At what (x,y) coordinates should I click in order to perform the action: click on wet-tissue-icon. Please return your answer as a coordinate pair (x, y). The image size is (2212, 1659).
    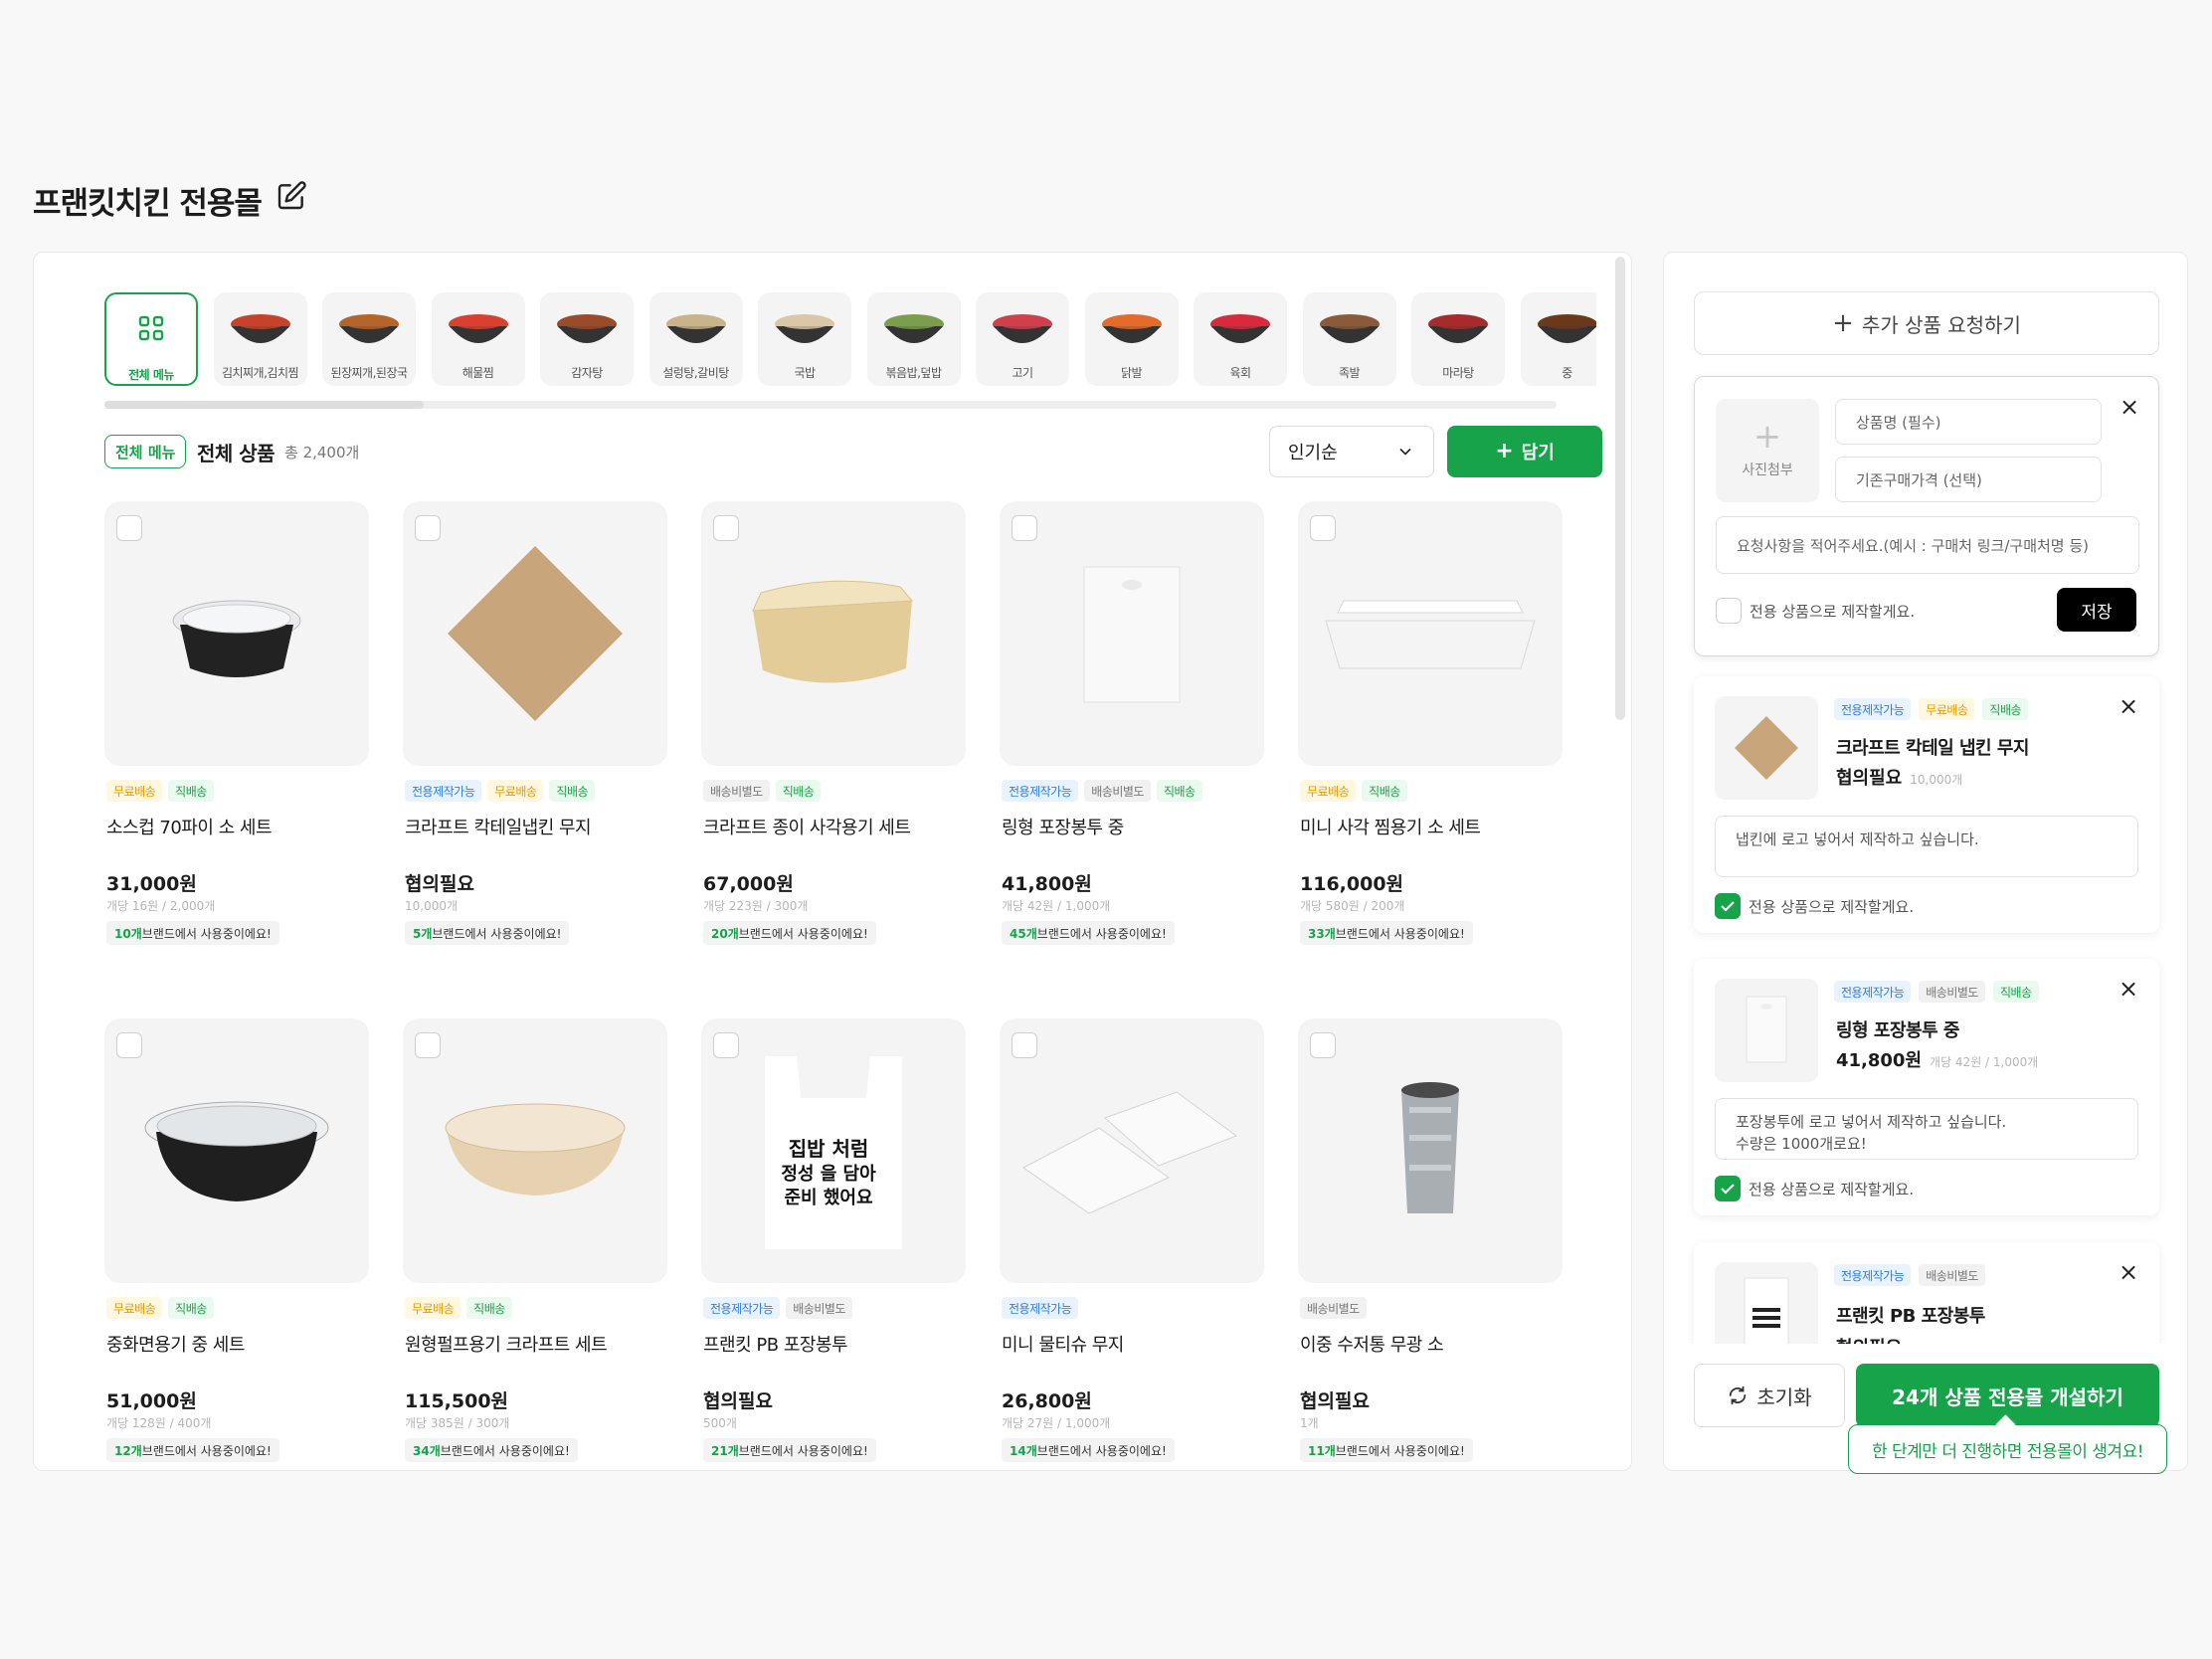
    Looking at the image, I should click on (1132, 1150).